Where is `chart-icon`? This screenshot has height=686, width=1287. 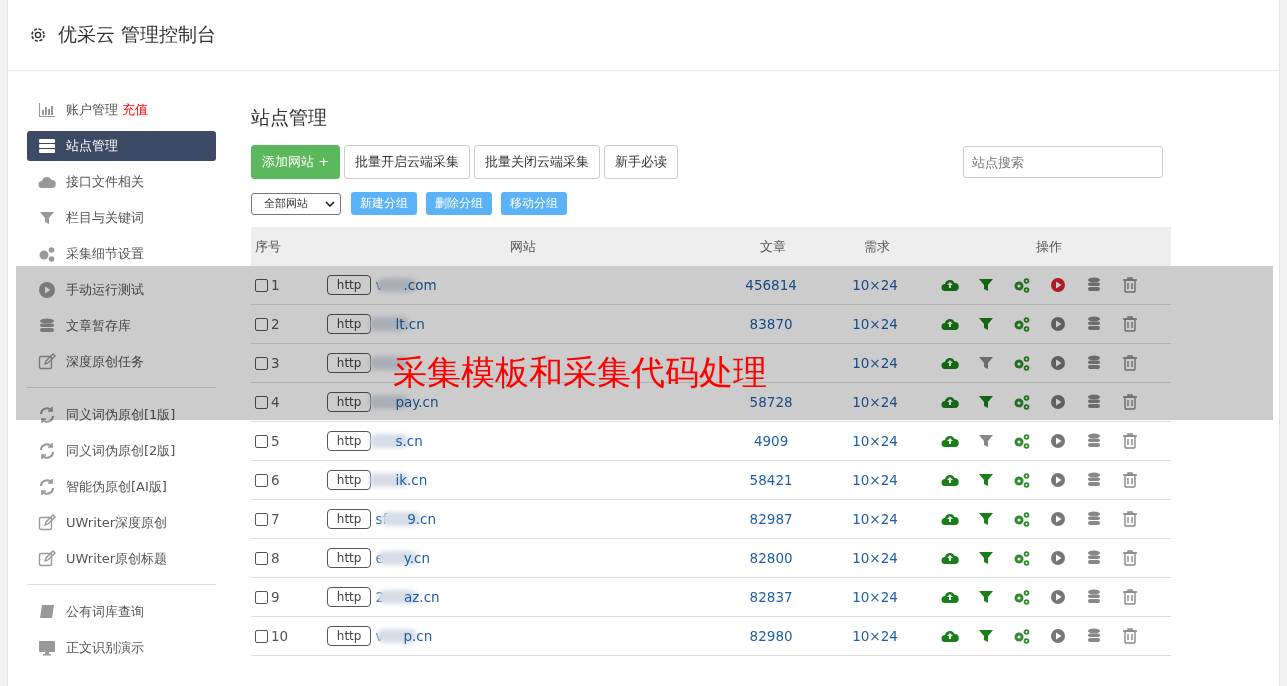
chart-icon is located at coordinates (47, 110).